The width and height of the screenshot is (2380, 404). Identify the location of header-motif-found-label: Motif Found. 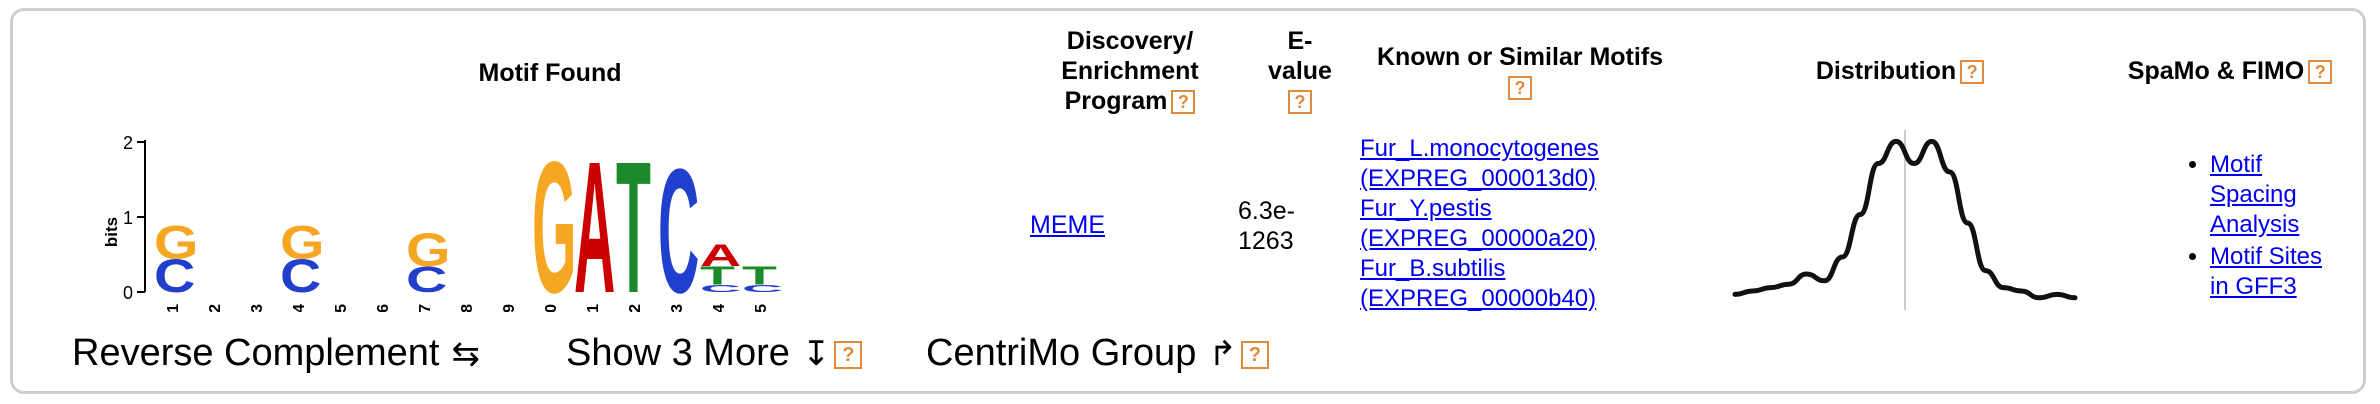
(550, 73).